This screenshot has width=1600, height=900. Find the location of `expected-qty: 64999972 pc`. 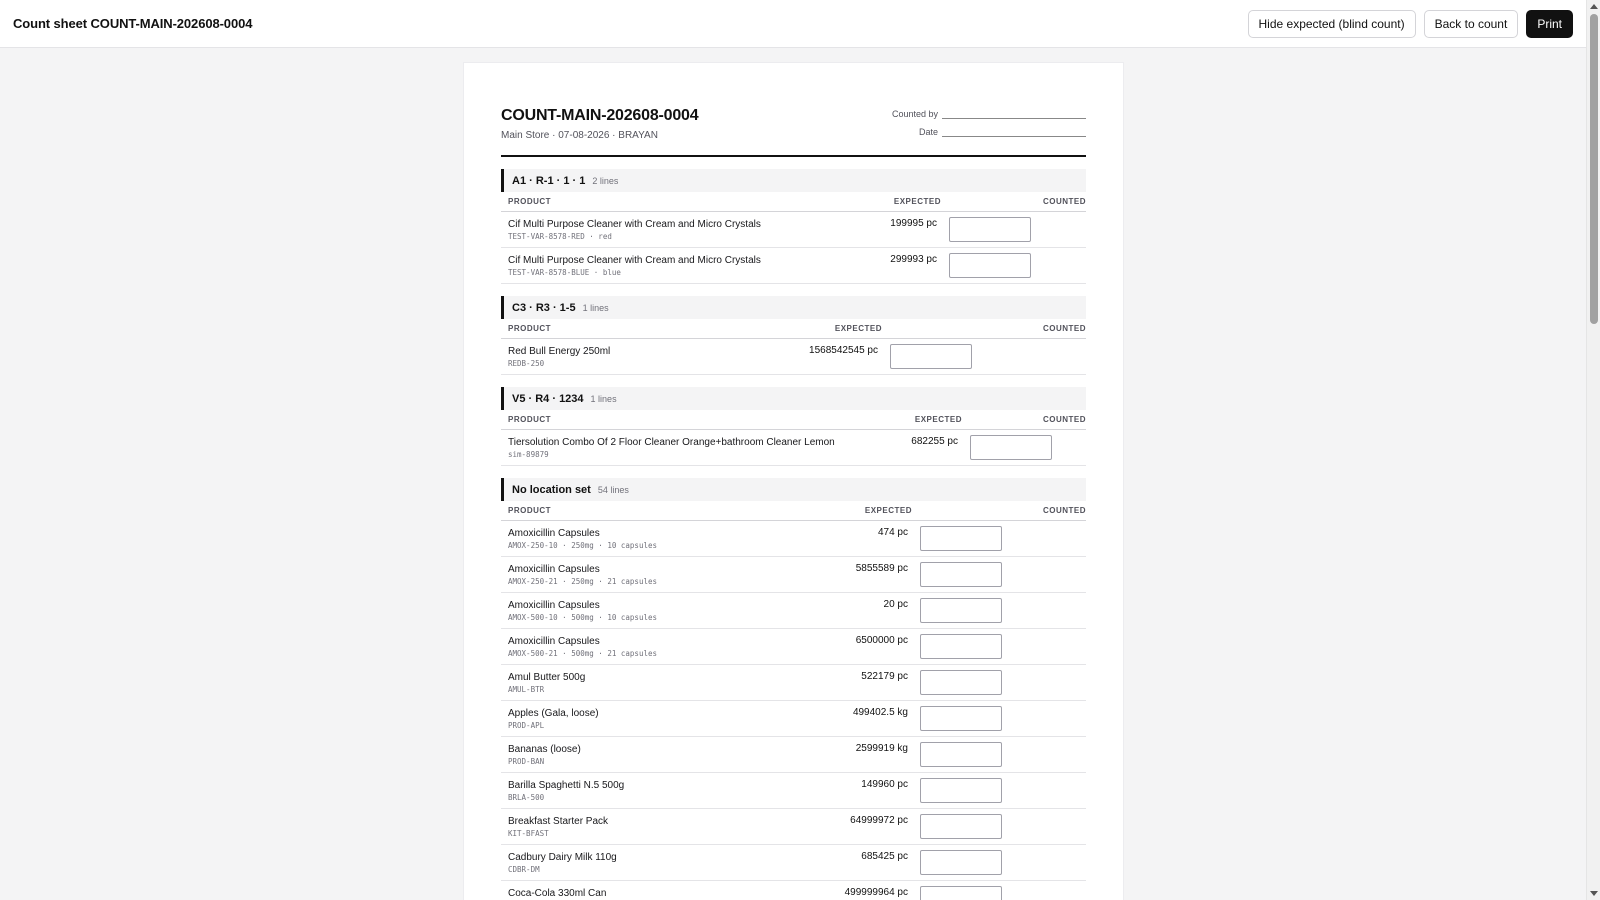

expected-qty: 64999972 pc is located at coordinates (879, 820).